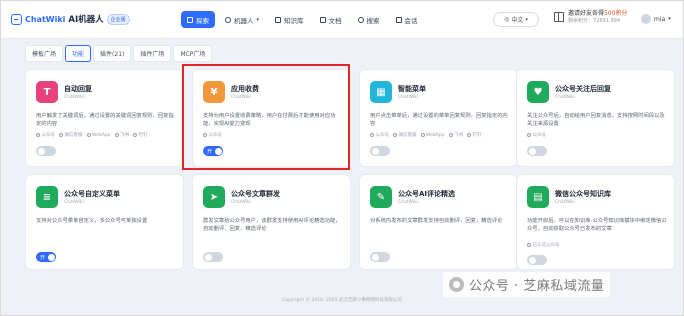 Image resolution: width=684 pixels, height=316 pixels. I want to click on nav-robot: 机器人 ▾, so click(242, 19).